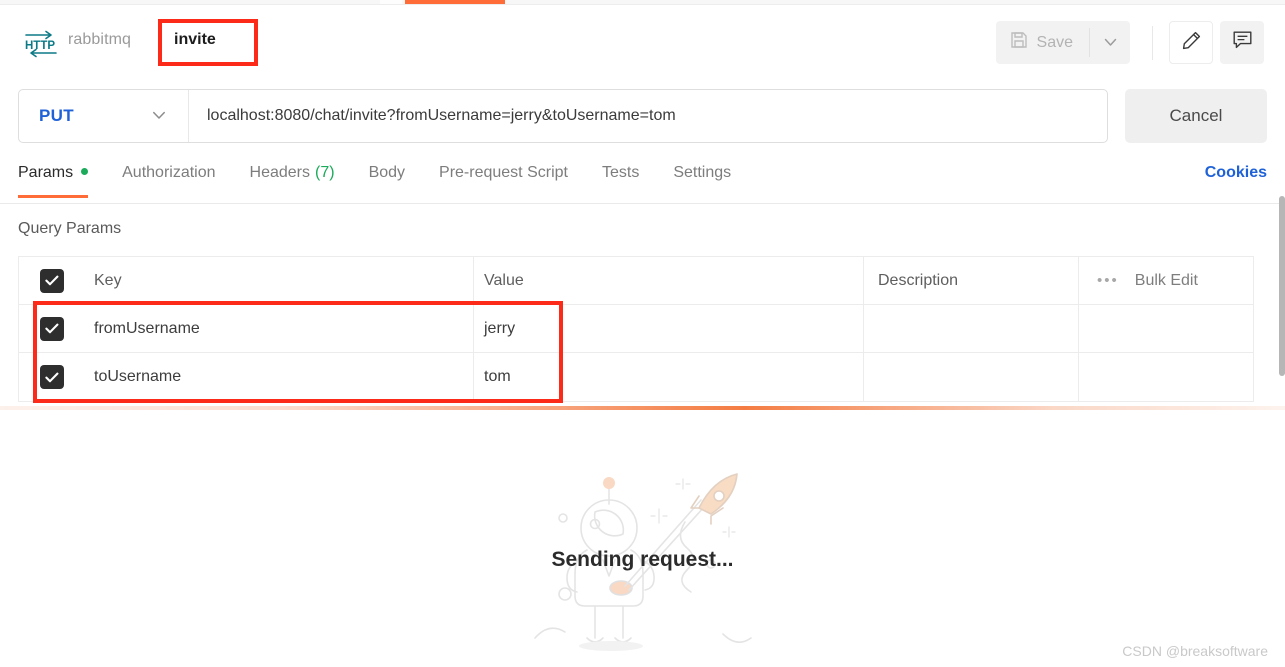 The height and width of the screenshot is (667, 1285). I want to click on params-scrollbar, so click(1281, 306).